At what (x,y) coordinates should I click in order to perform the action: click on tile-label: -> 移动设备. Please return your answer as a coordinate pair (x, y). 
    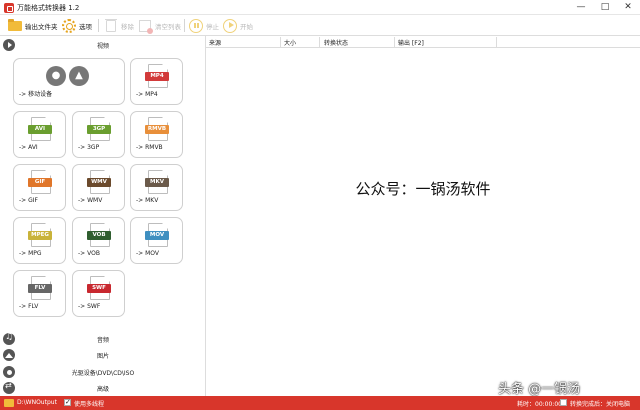
    Looking at the image, I should click on (36, 94).